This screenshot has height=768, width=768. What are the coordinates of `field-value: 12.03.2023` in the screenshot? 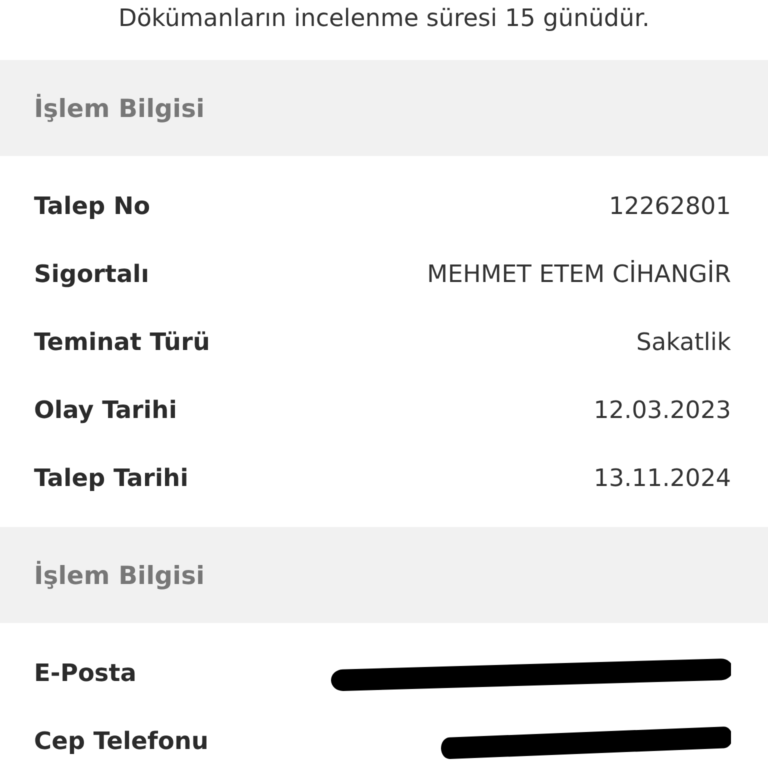 It's located at (662, 410).